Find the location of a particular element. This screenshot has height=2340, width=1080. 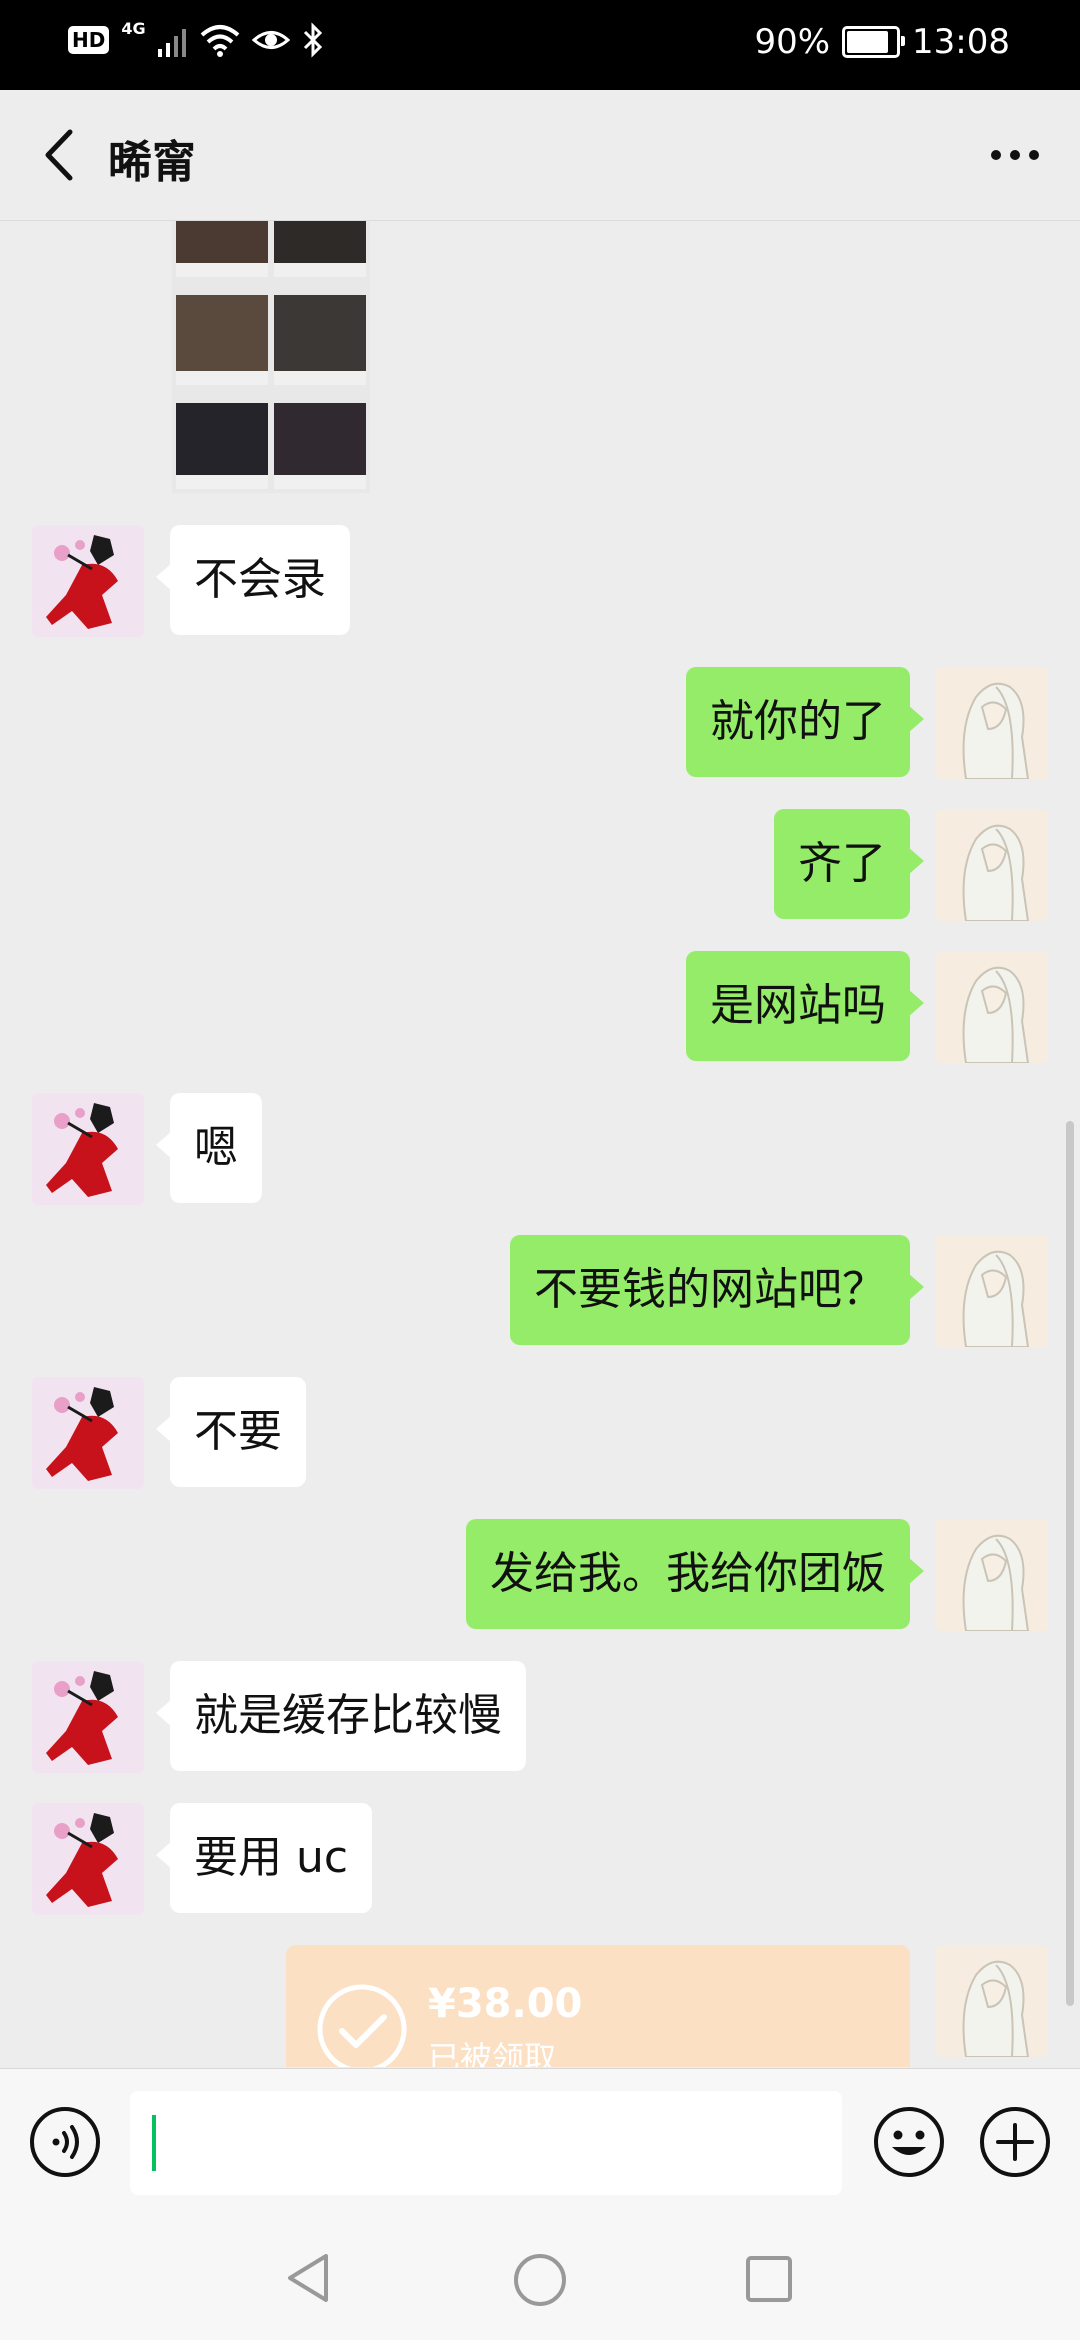

message-input is located at coordinates (486, 2143).